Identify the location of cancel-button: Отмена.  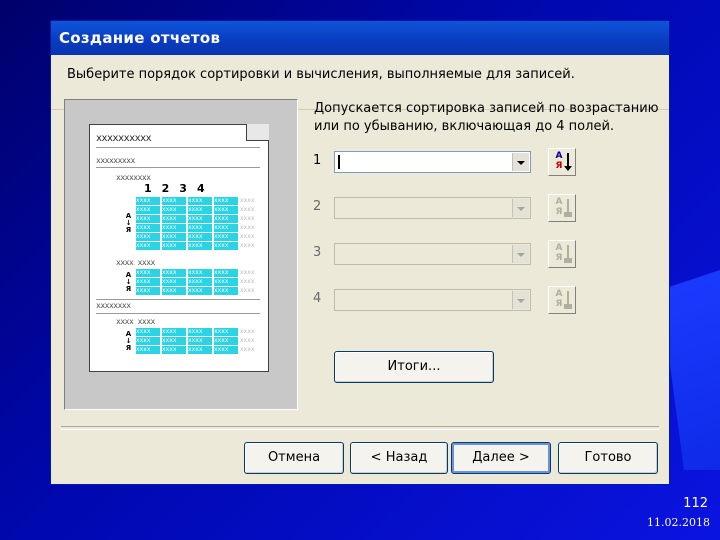
(294, 458).